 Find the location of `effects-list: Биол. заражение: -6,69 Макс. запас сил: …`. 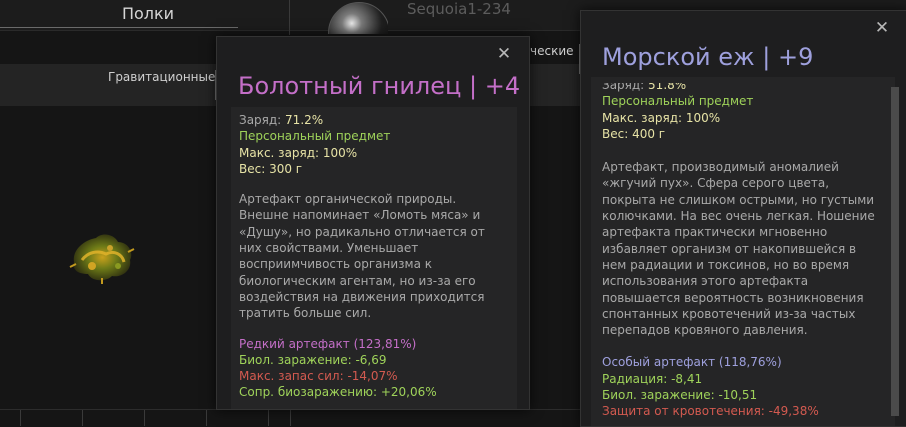

effects-list: Биол. заражение: -6,69 Макс. запас сил: … is located at coordinates (376, 376).